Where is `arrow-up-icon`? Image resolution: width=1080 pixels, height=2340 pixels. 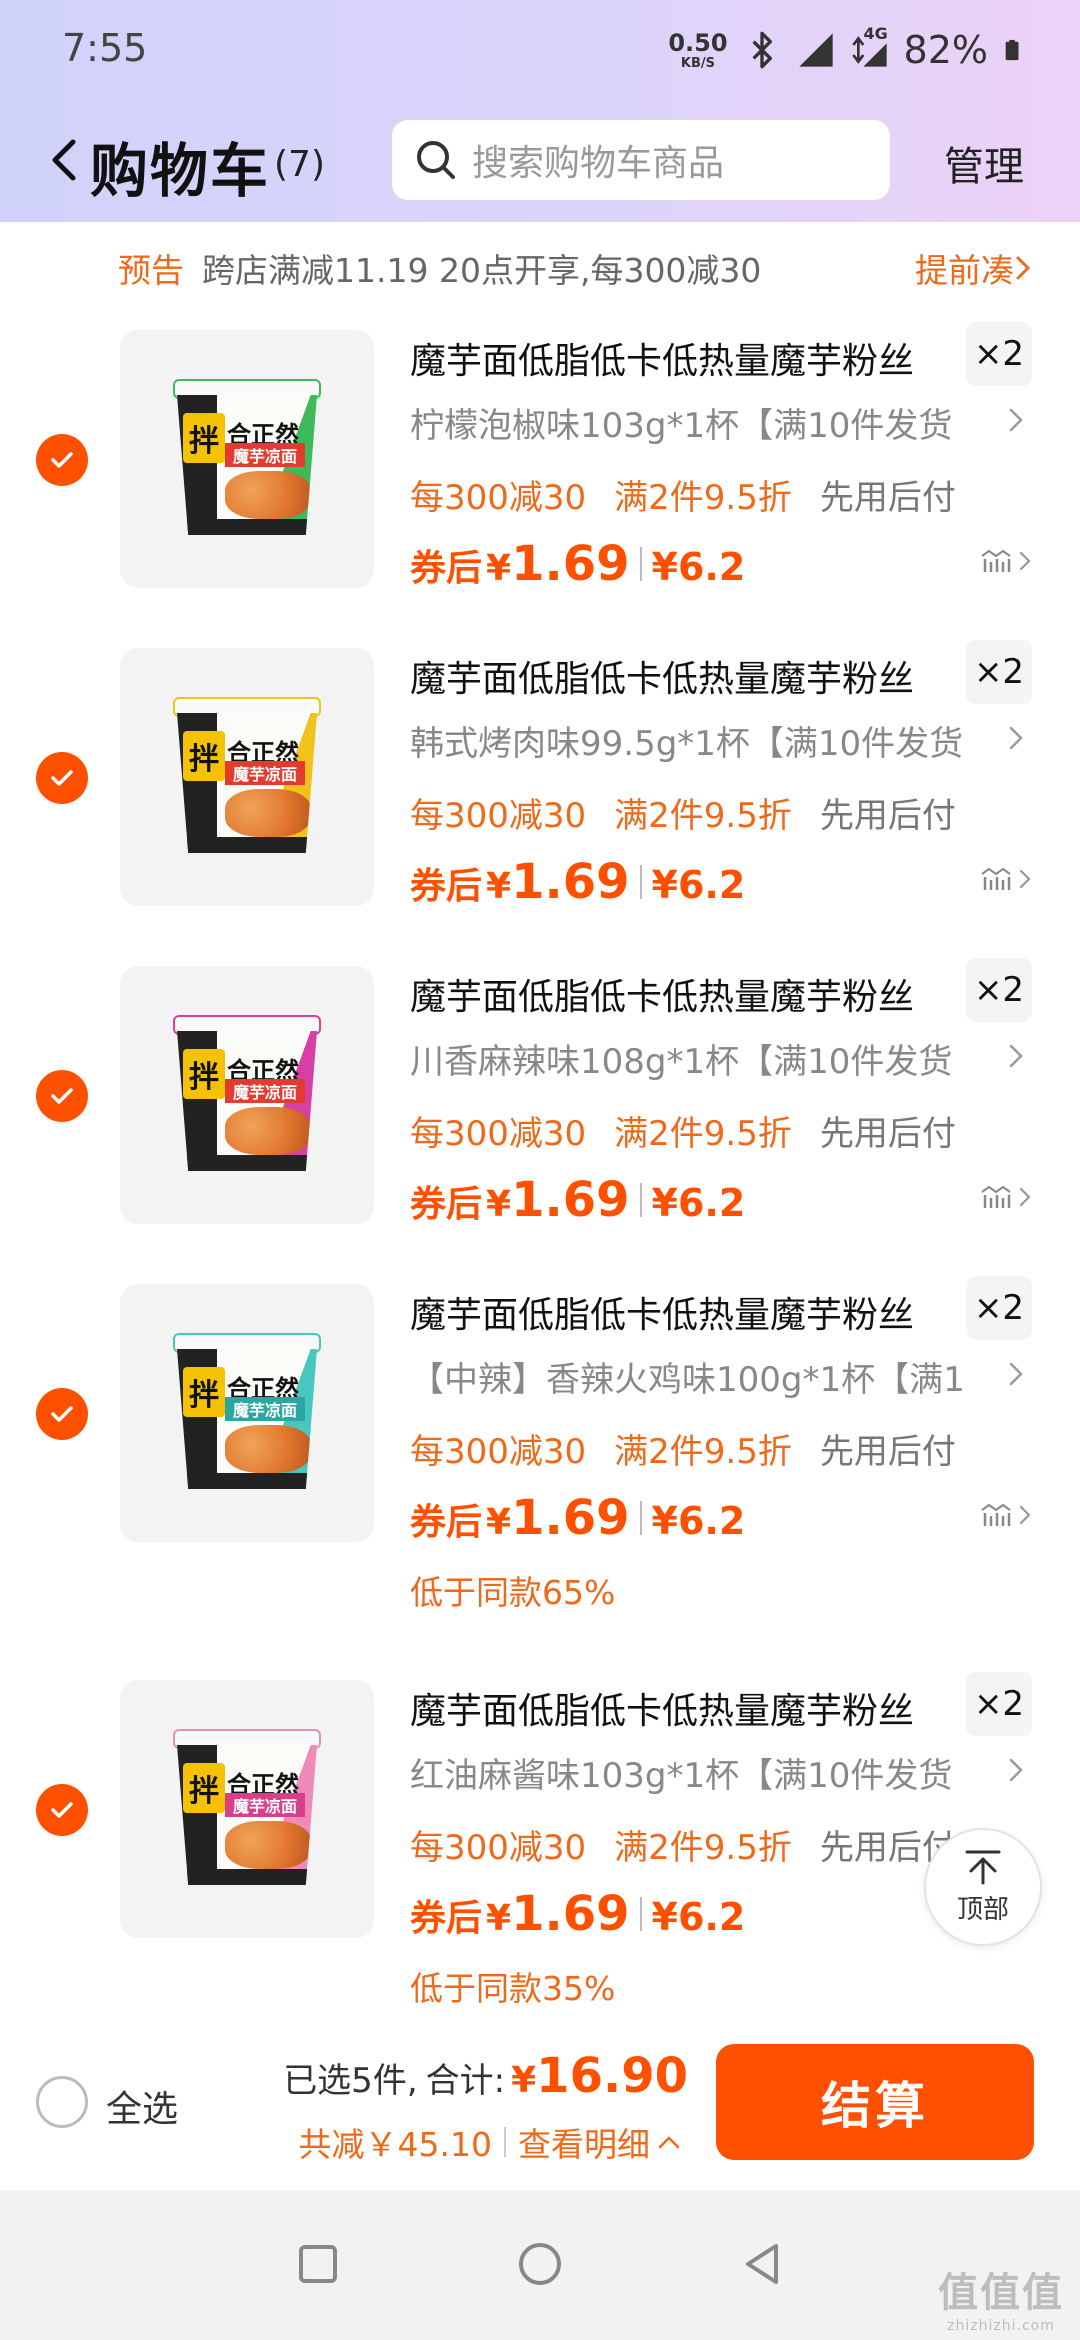 arrow-up-icon is located at coordinates (983, 1867).